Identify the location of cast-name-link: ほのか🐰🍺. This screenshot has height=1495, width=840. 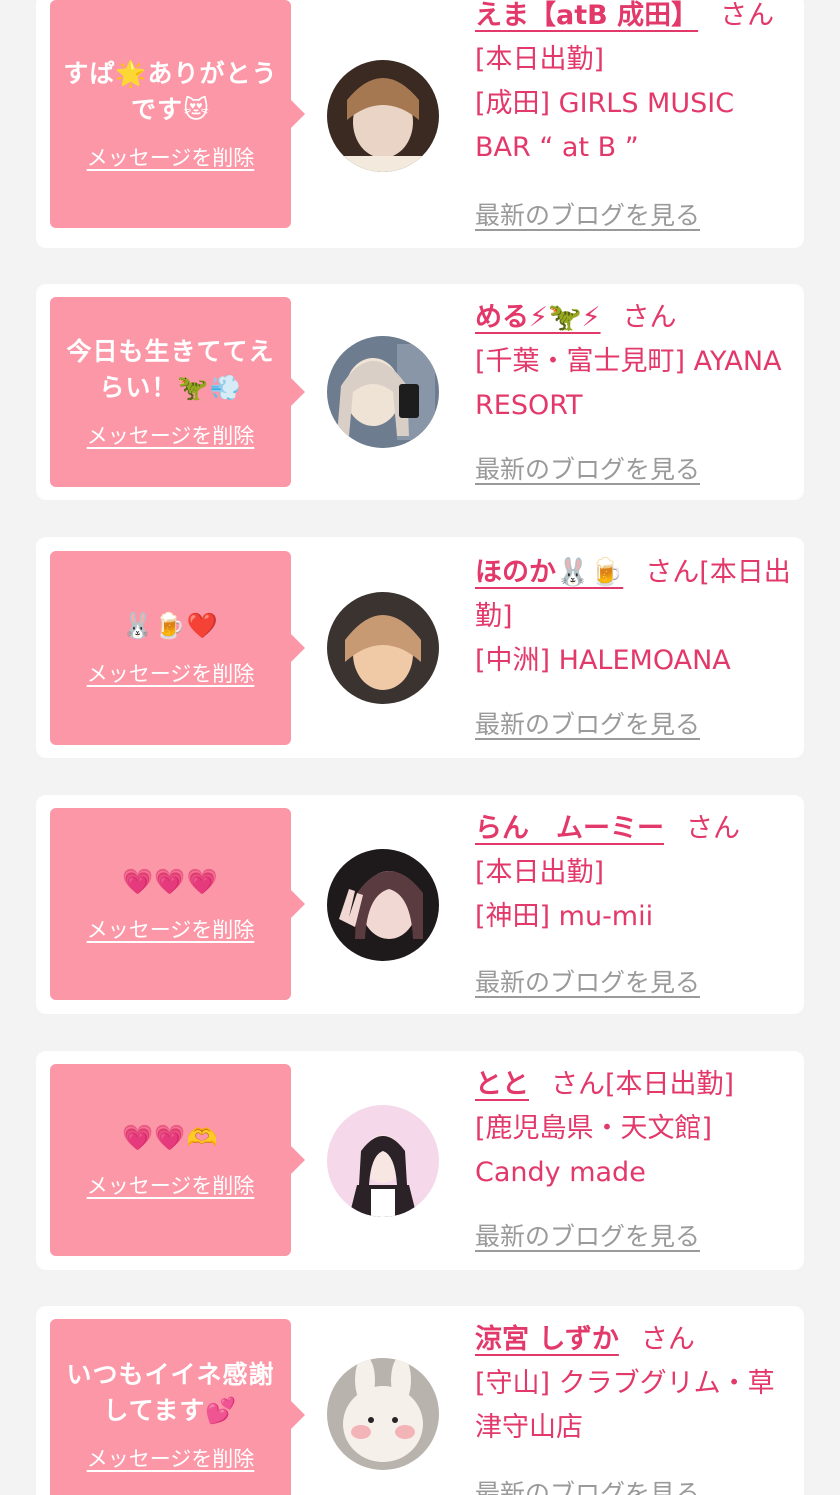
(549, 572).